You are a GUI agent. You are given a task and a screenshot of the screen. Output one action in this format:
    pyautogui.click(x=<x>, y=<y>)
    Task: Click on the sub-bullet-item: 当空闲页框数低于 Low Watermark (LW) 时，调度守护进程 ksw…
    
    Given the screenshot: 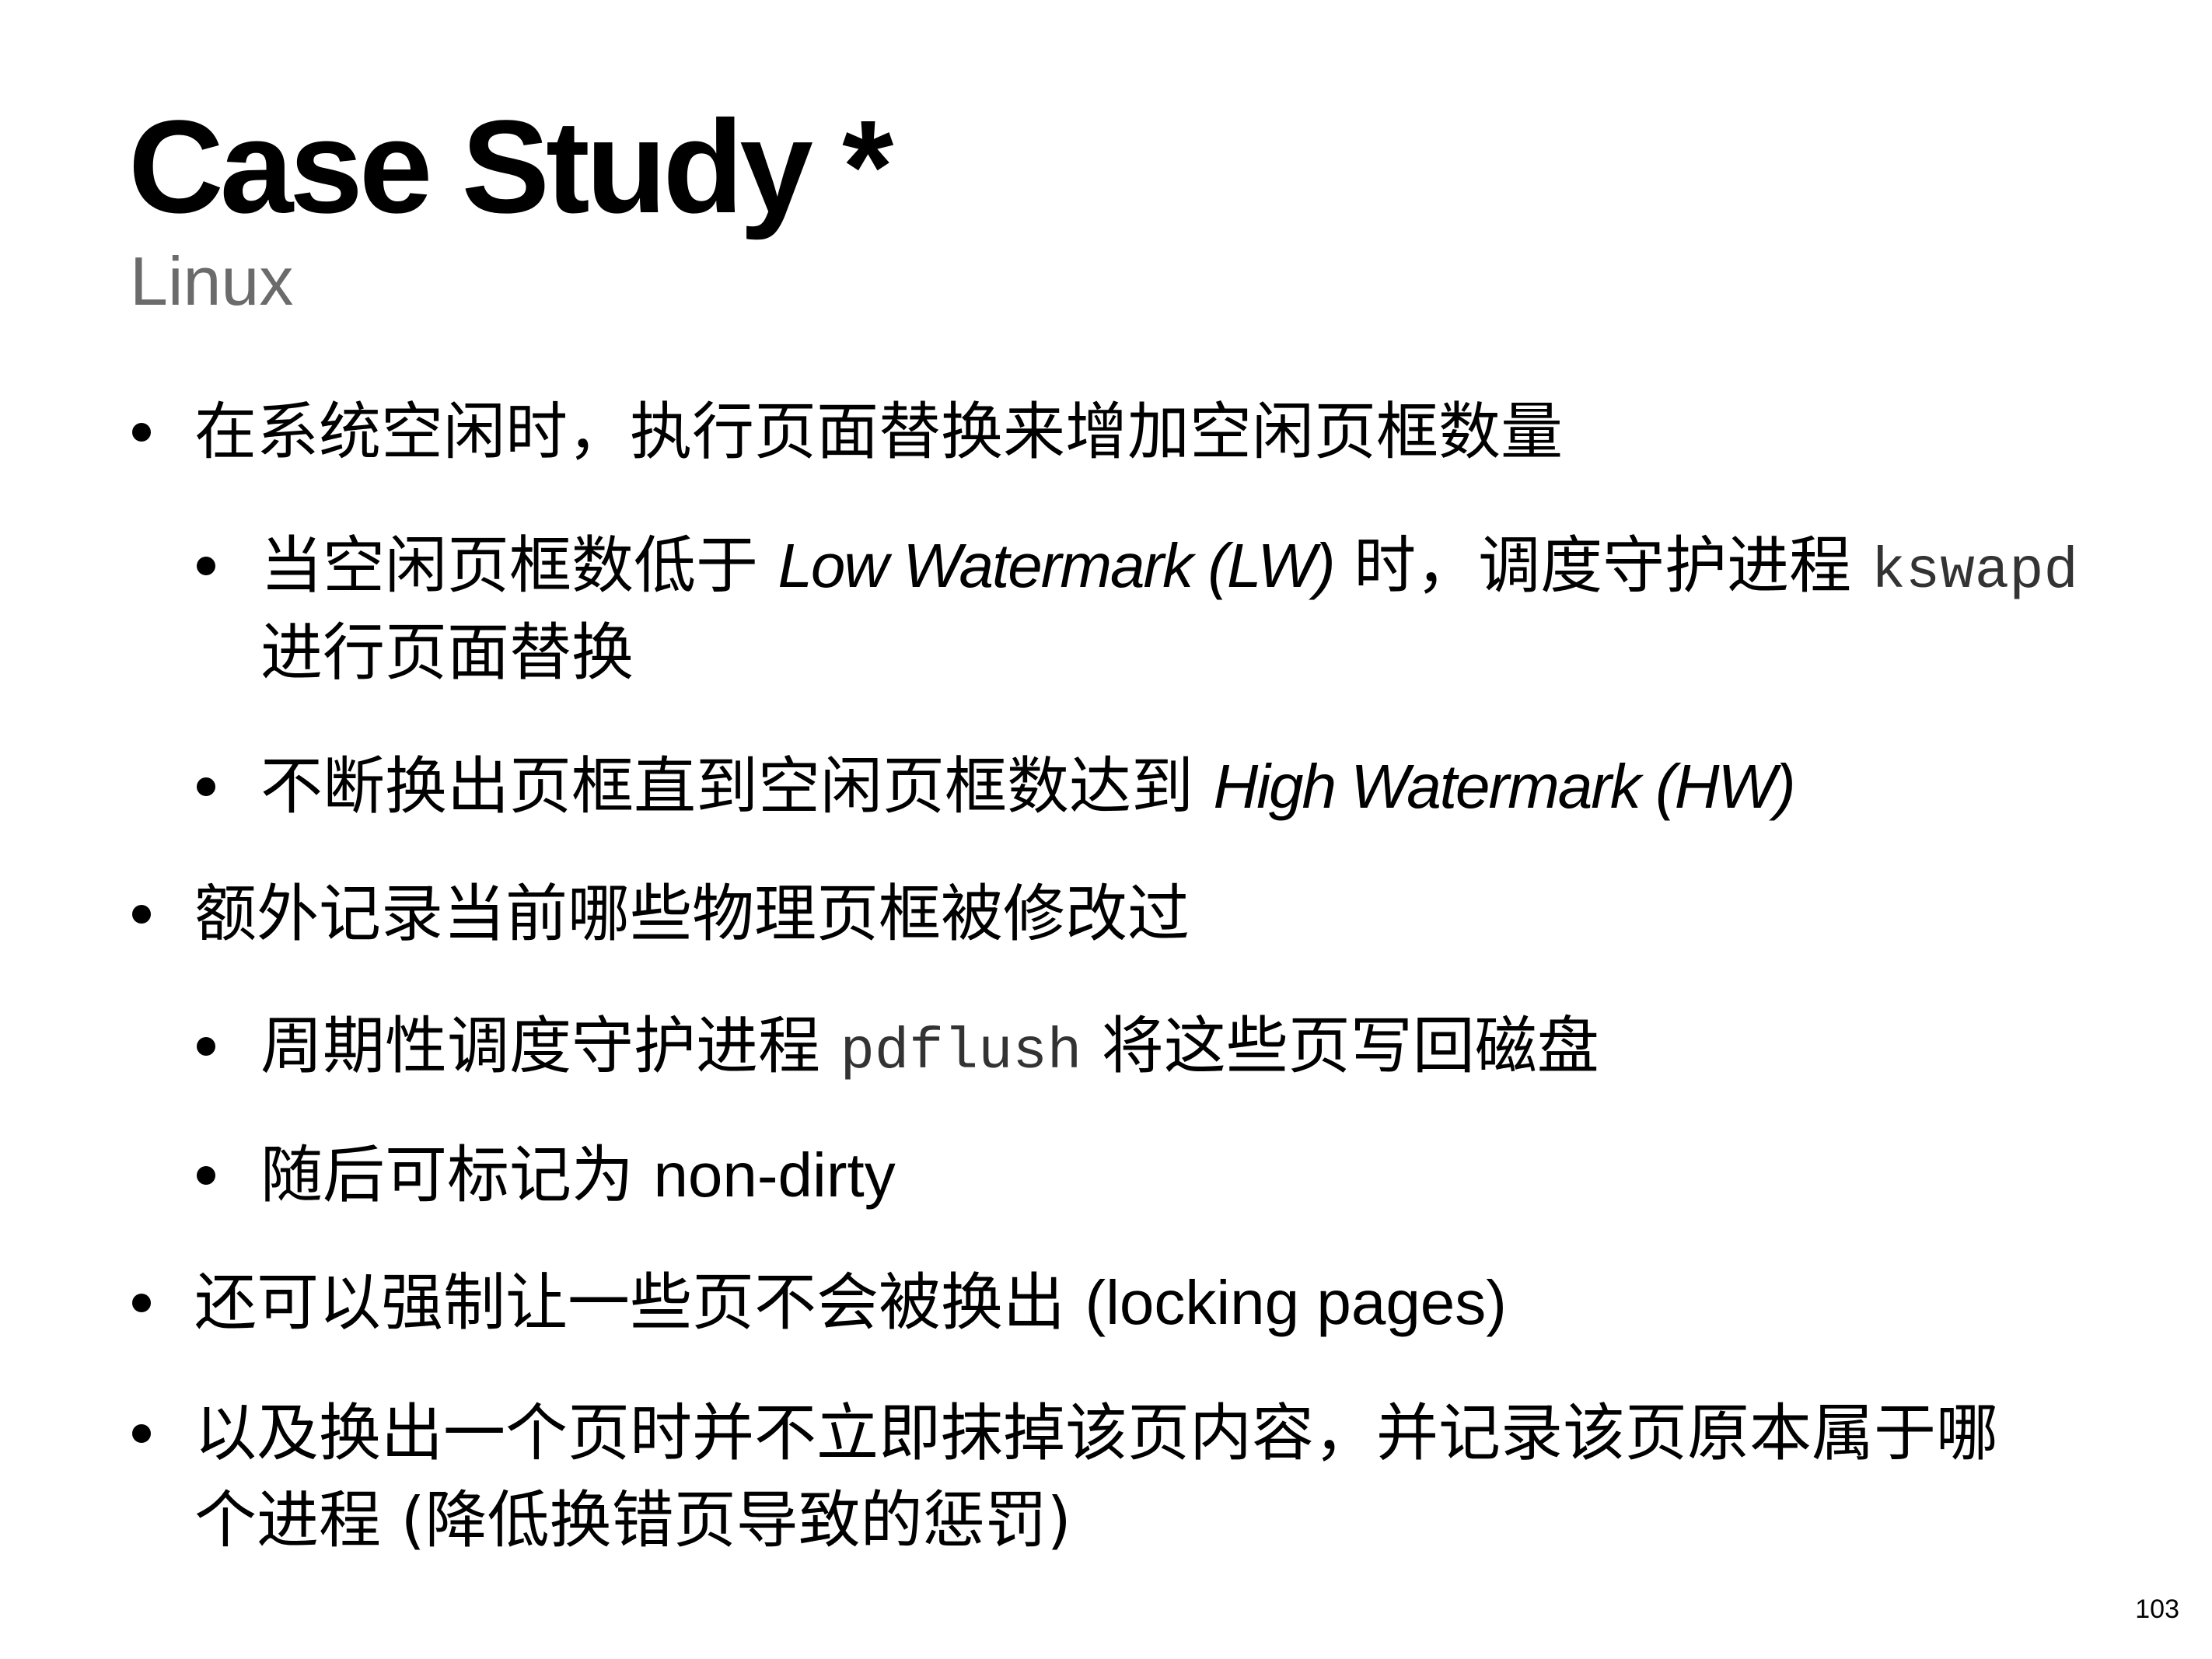 What is the action you would take?
    pyautogui.click(x=1137, y=569)
    